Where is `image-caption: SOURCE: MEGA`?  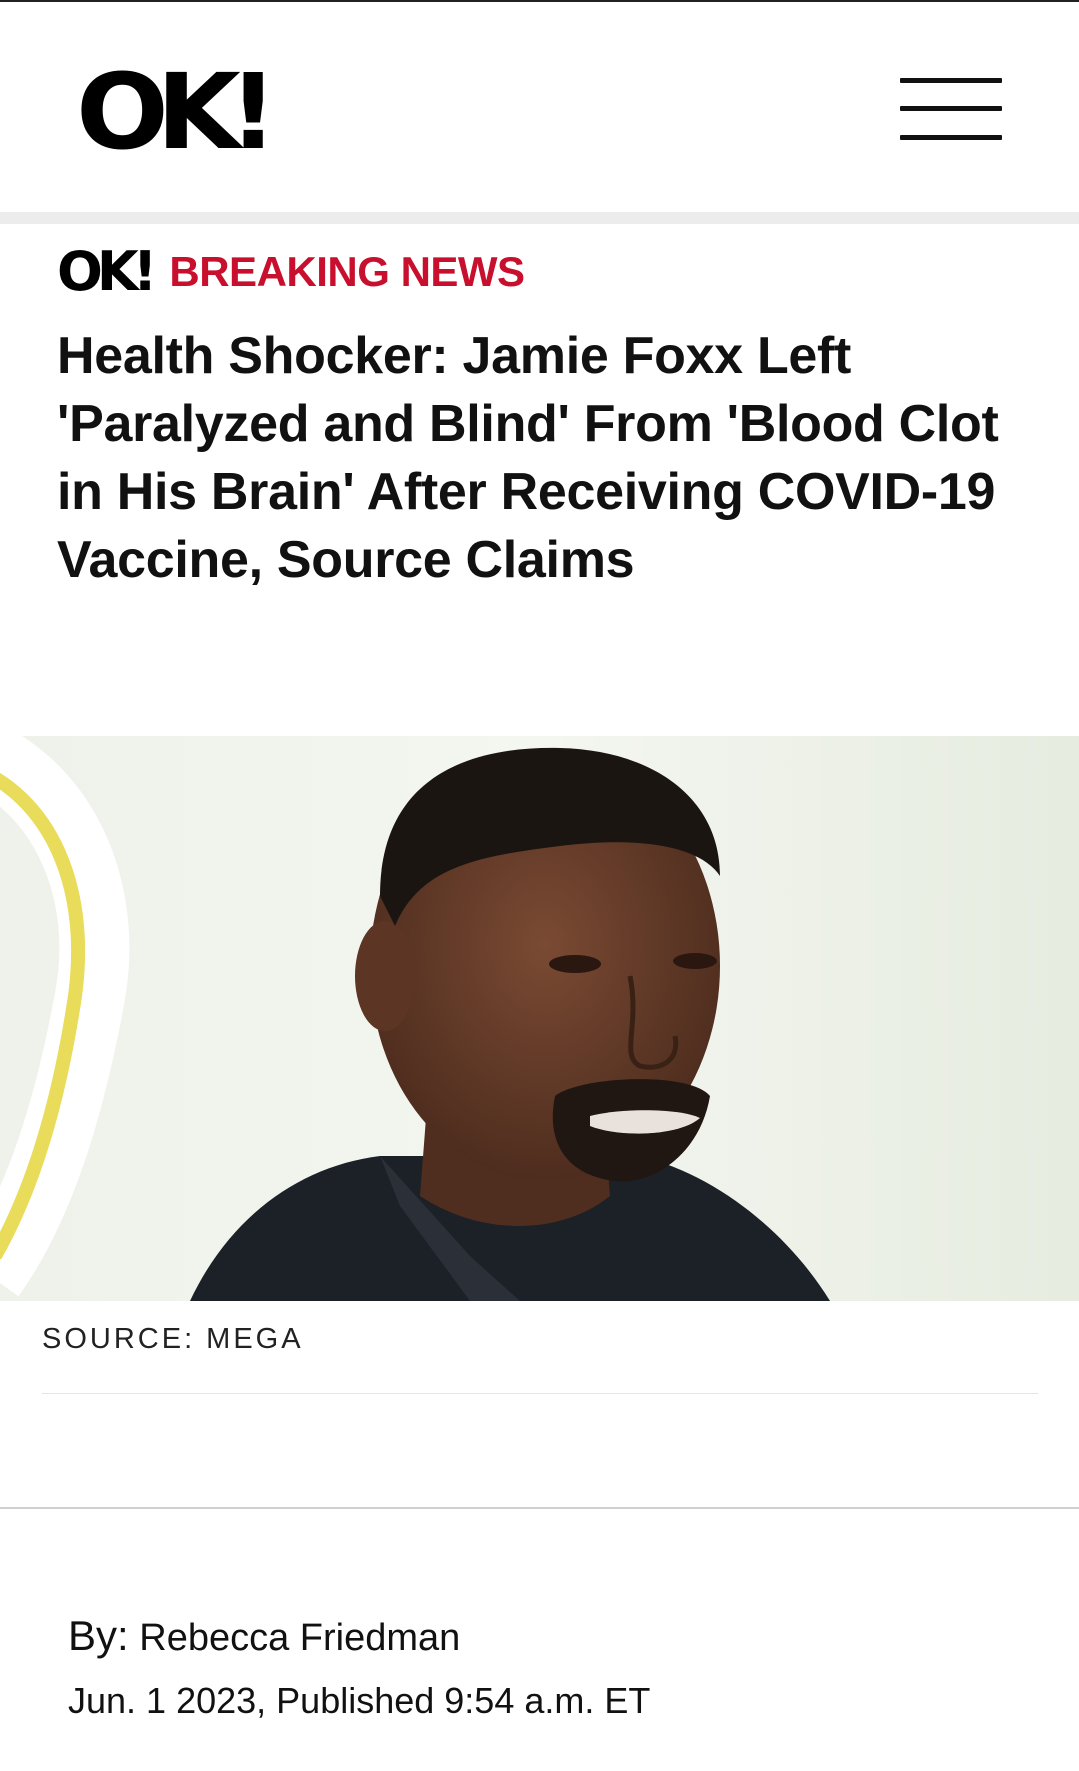
image-caption: SOURCE: MEGA is located at coordinates (173, 1339).